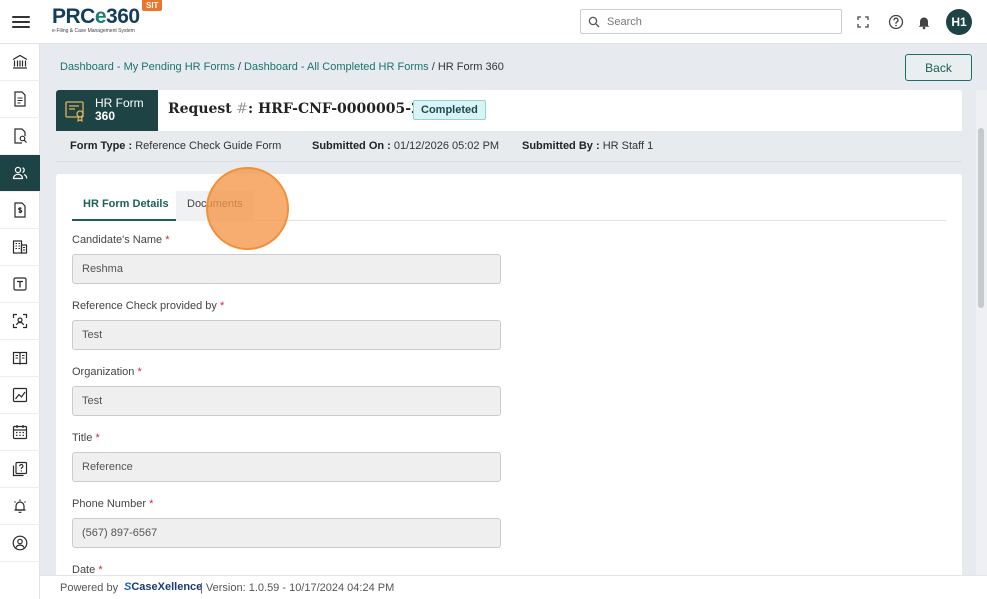 This screenshot has height=599, width=987. I want to click on candidate-name-label: Candidate's Name *, so click(121, 240).